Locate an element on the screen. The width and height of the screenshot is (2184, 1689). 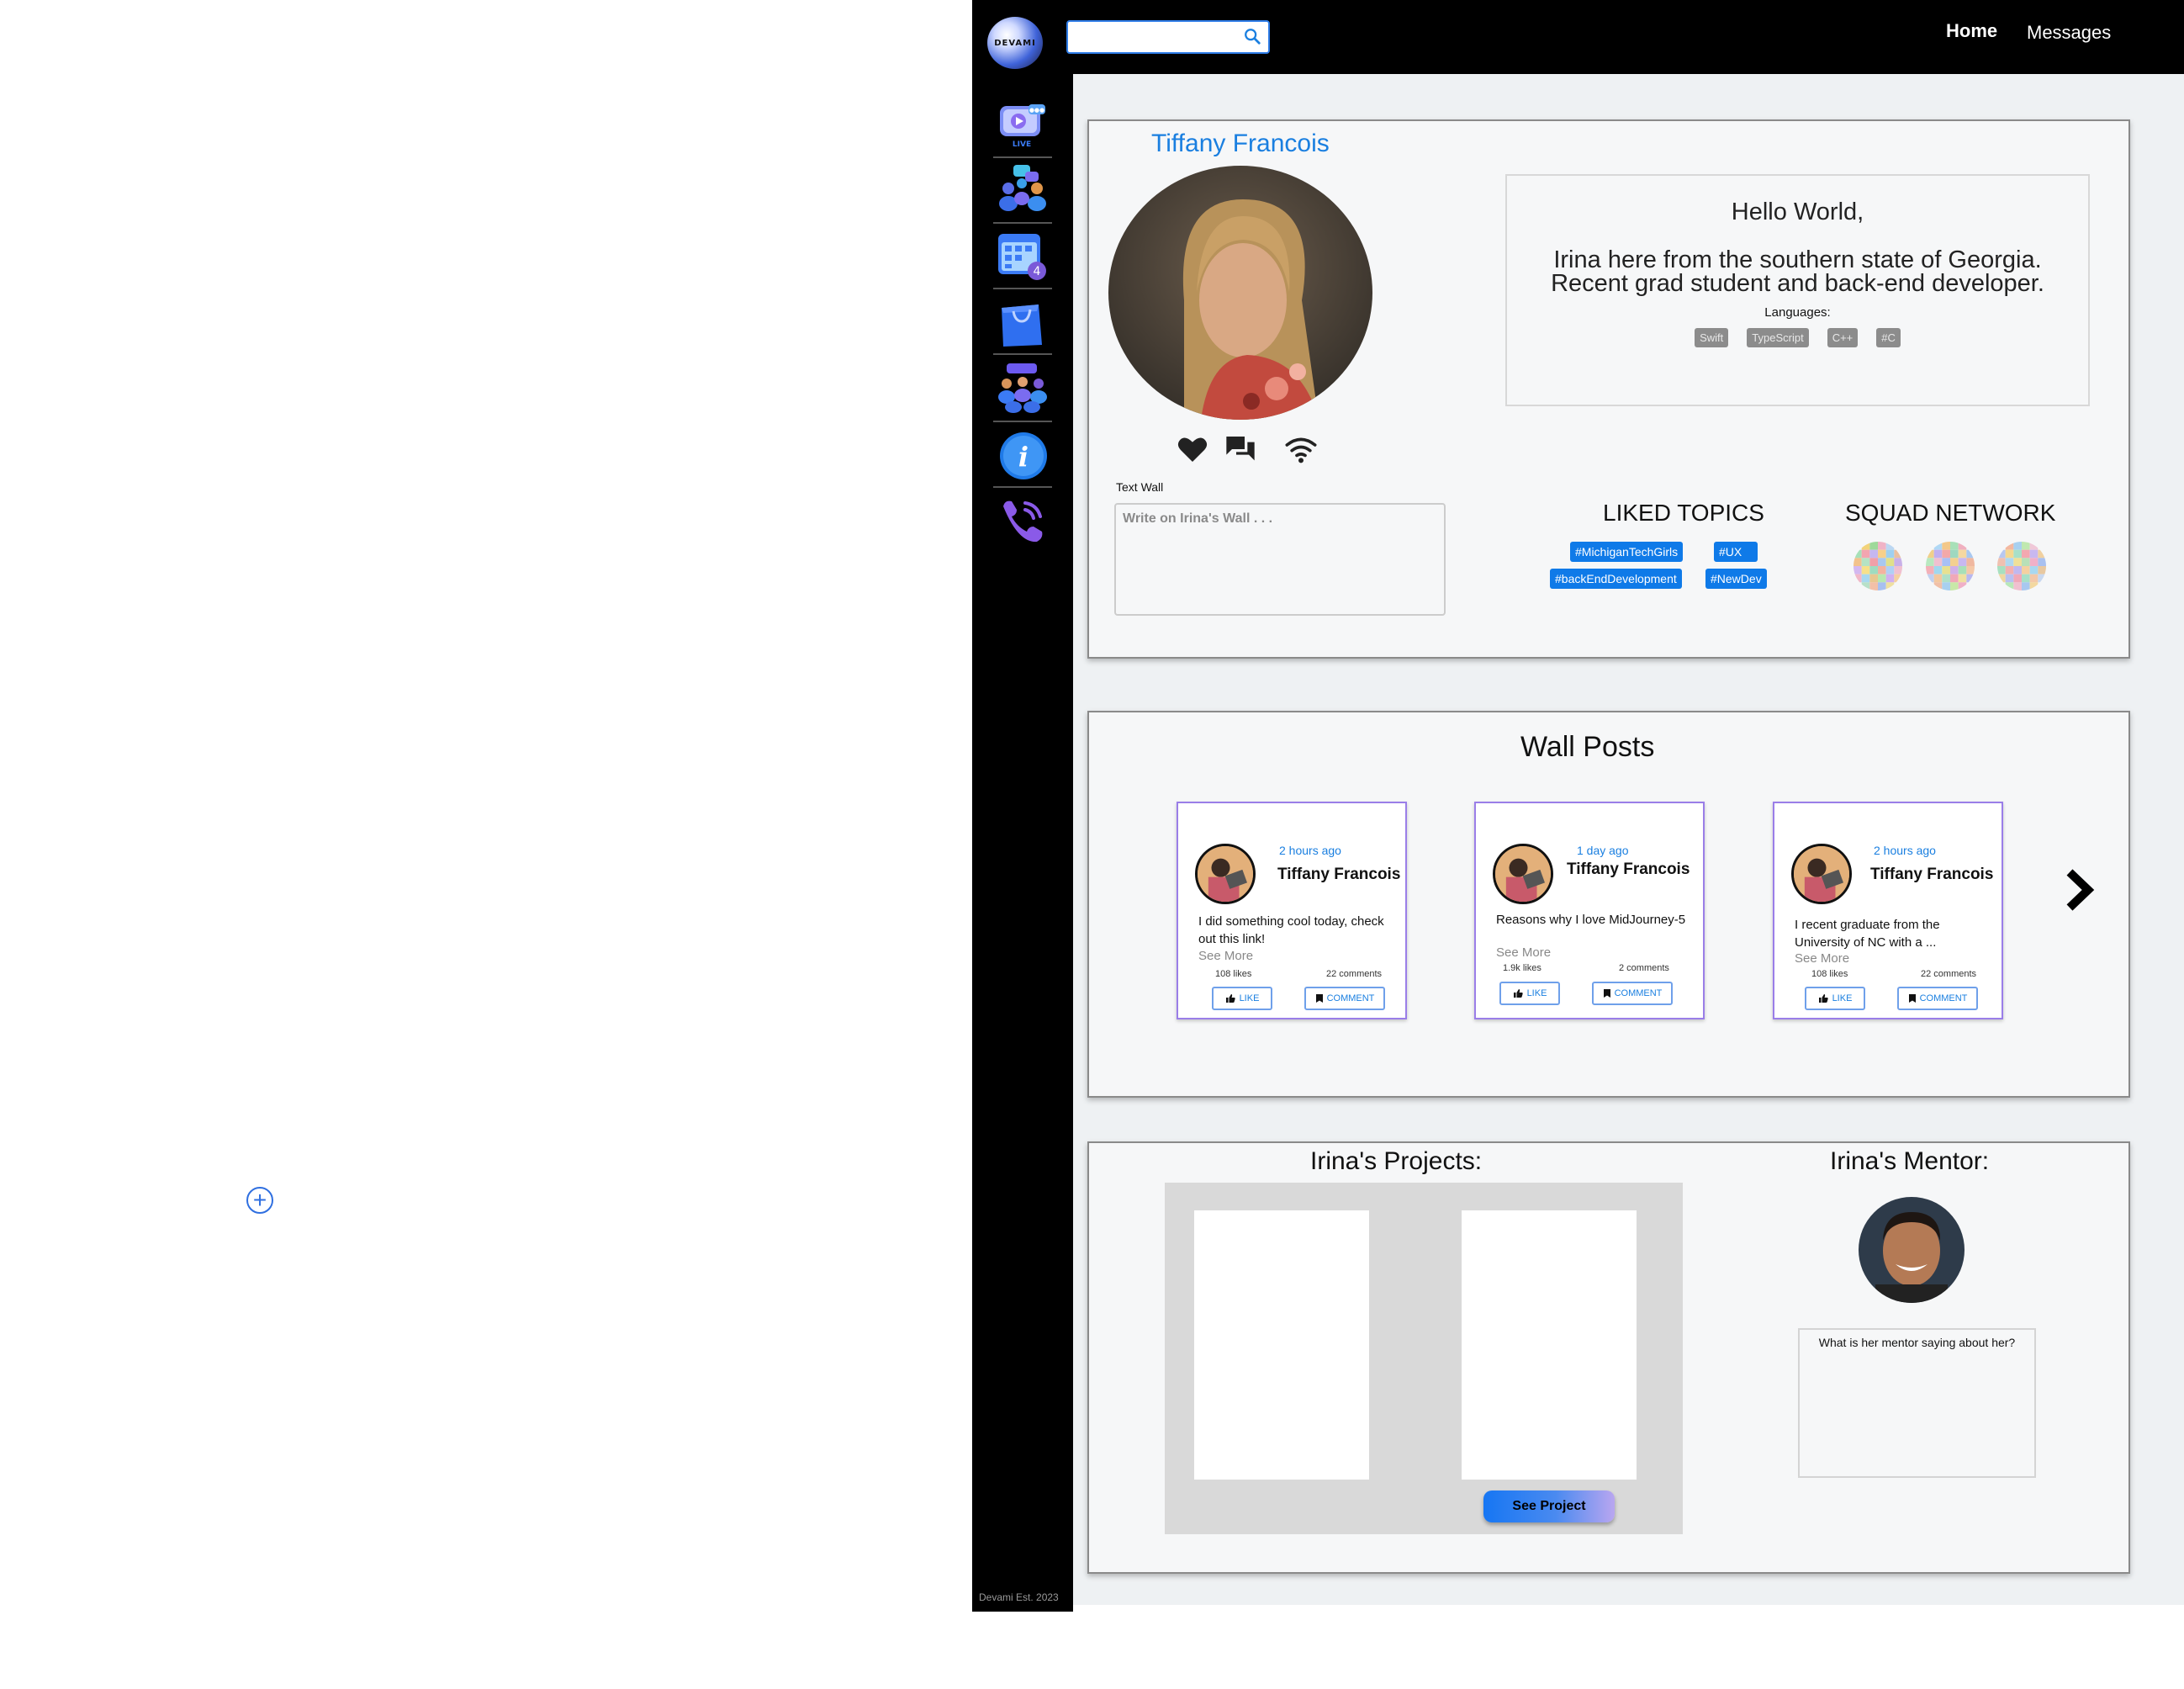
svg-text: i is located at coordinates (1023, 457).